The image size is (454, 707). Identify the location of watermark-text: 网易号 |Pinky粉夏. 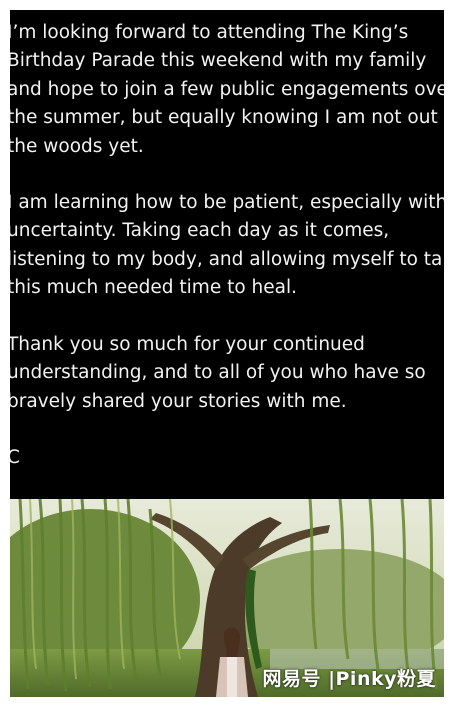
(349, 679).